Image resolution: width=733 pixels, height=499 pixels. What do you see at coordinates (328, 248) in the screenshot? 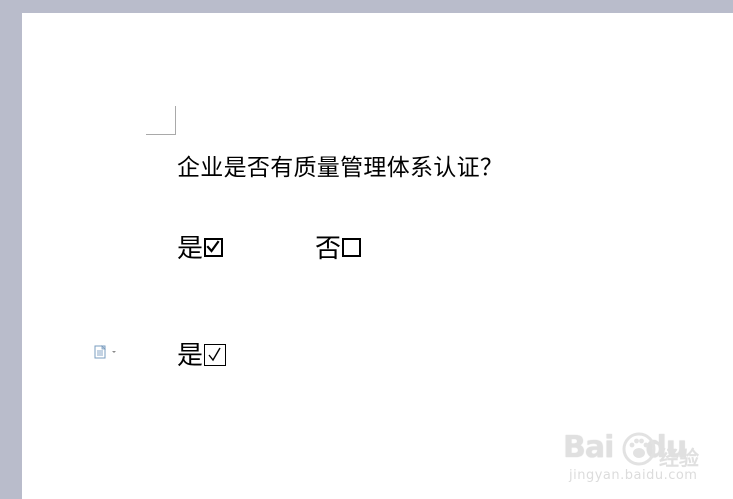
I see `option-no-label: 否` at bounding box center [328, 248].